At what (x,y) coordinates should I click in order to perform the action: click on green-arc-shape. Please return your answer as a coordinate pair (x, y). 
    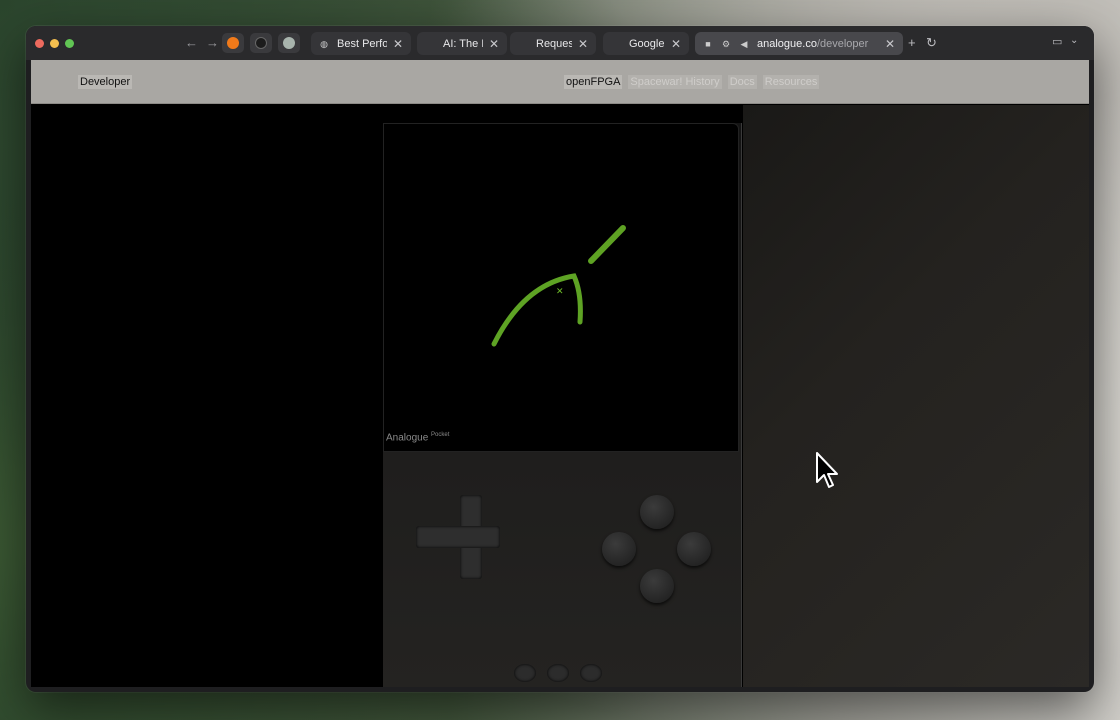
    Looking at the image, I should click on (537, 310).